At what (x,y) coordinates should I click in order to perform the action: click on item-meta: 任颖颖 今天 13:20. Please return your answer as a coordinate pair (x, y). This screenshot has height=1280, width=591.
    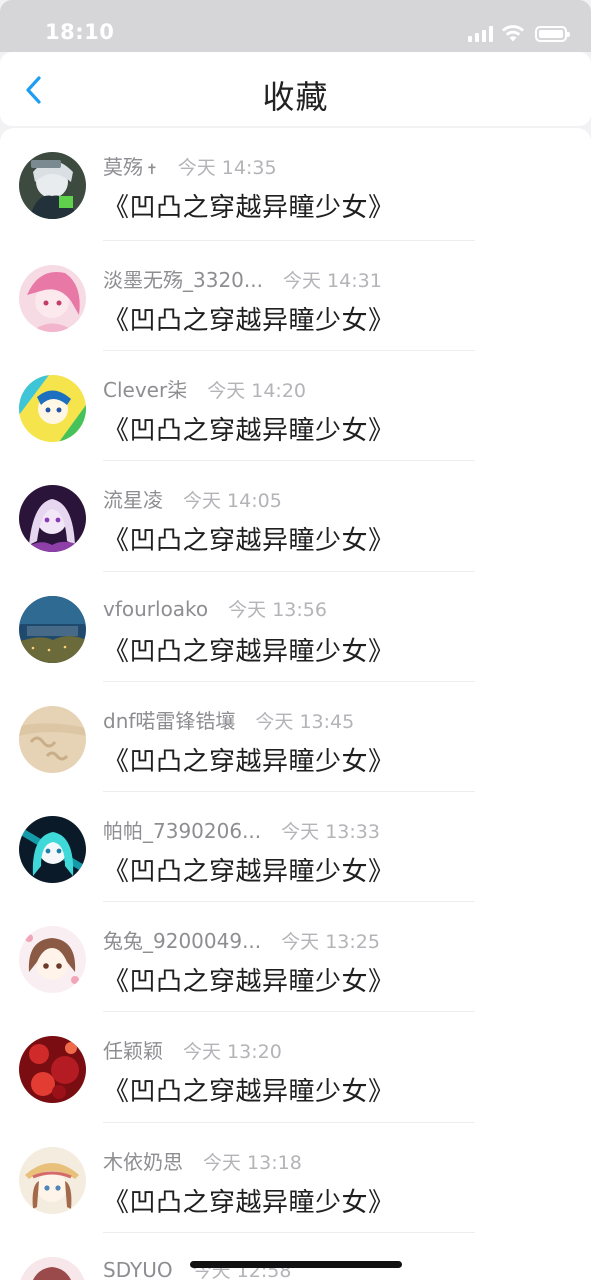
    Looking at the image, I should click on (192, 1049).